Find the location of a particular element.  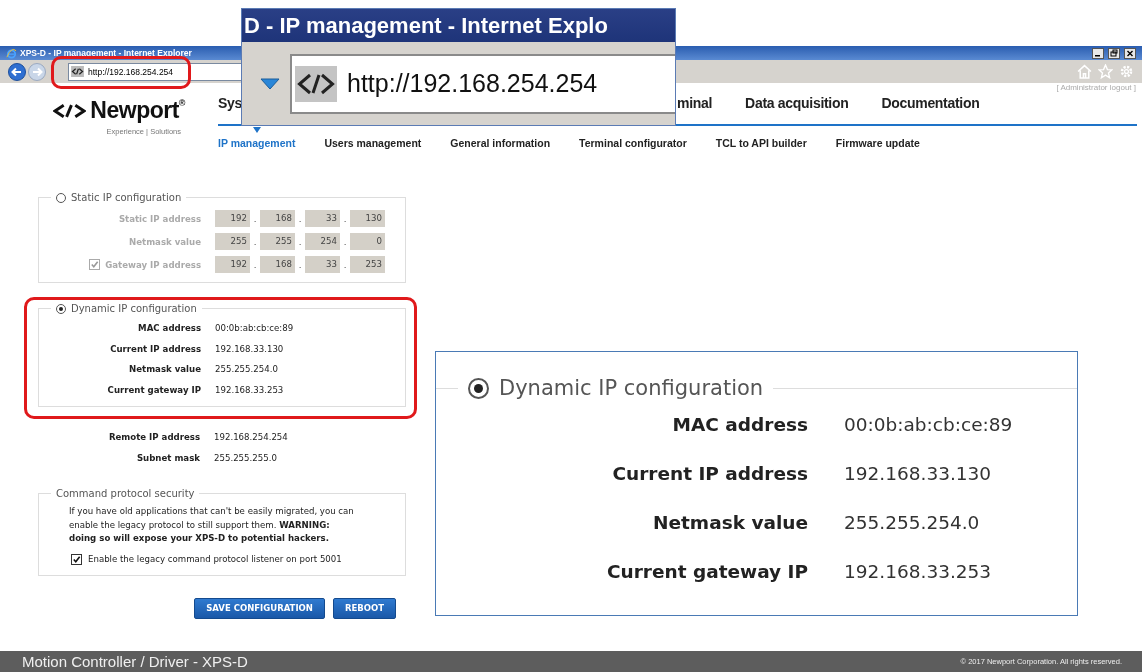

back-icon is located at coordinates (17, 71).